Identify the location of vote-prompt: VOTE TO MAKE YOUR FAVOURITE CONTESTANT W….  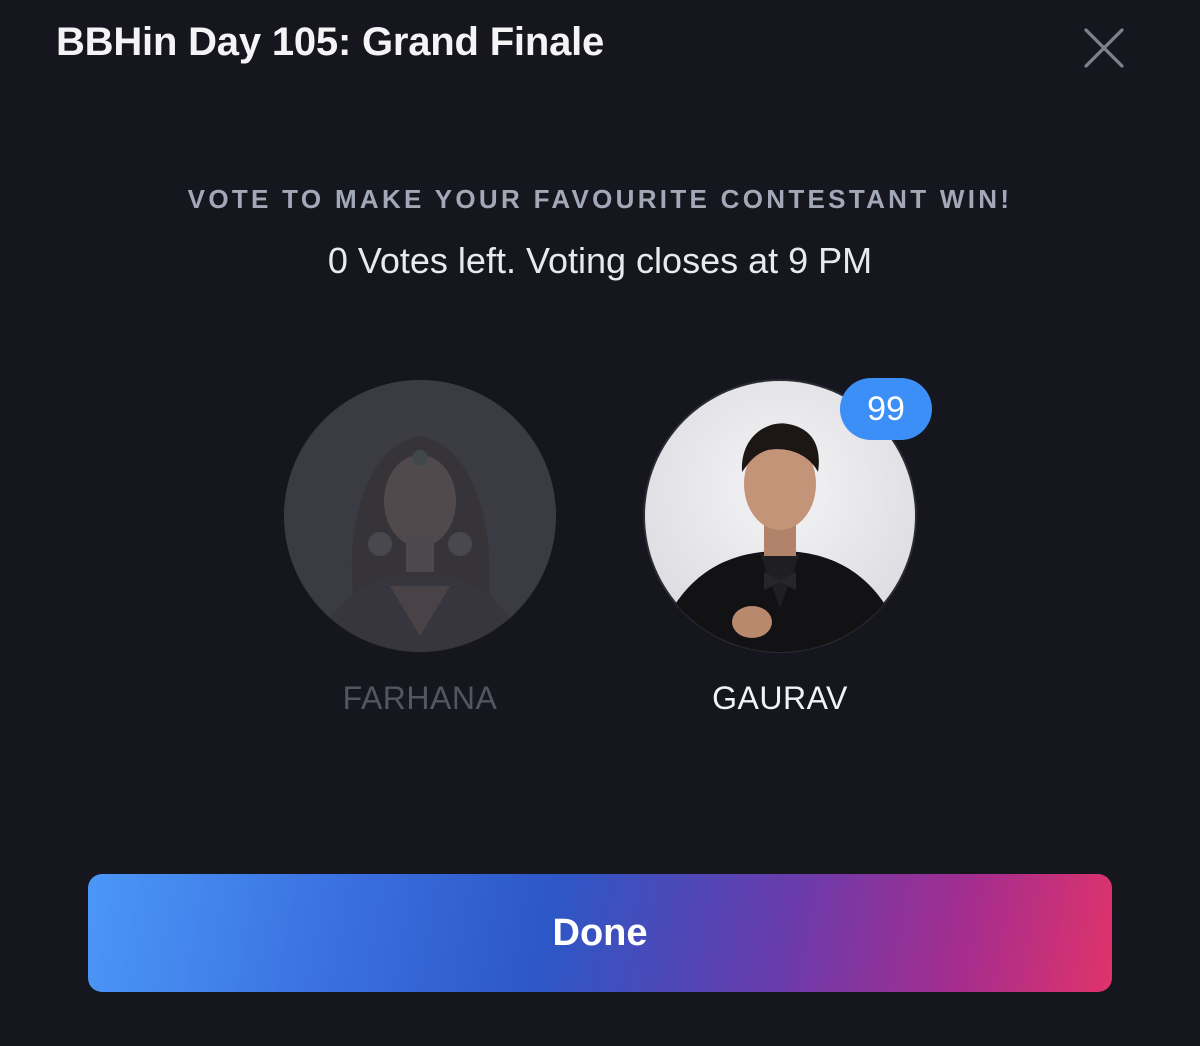
(600, 199).